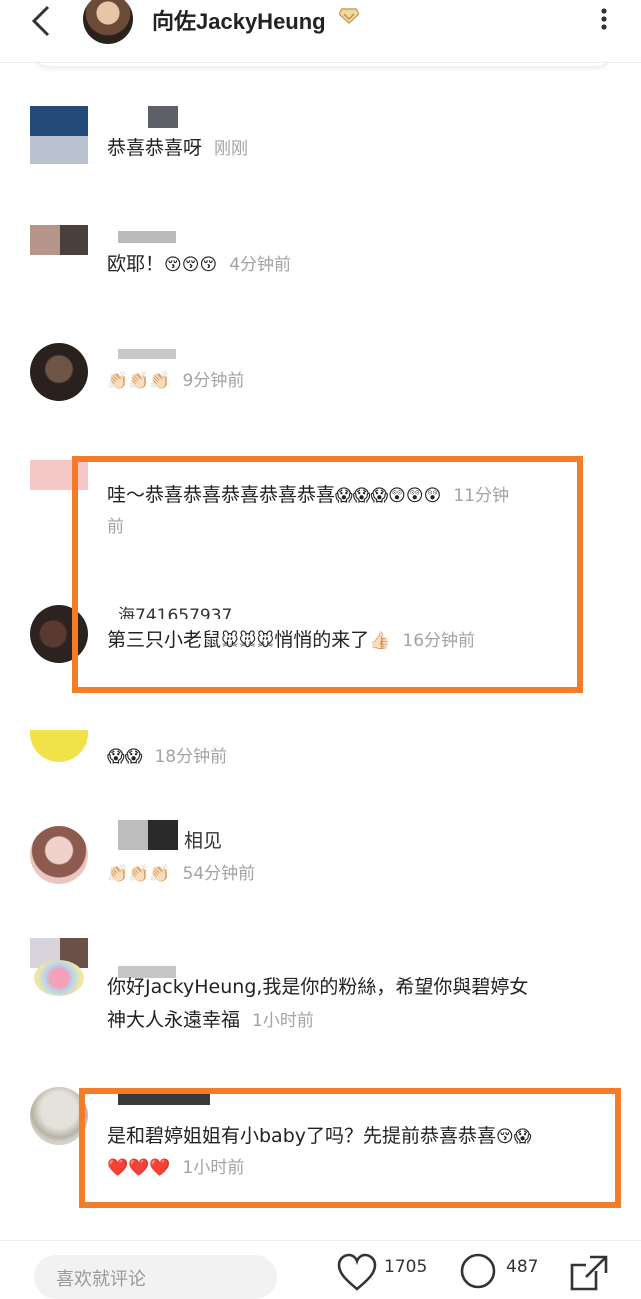 The height and width of the screenshot is (1299, 641). Describe the element at coordinates (191, 757) in the screenshot. I see `timestamp: 18分钟前` at that location.